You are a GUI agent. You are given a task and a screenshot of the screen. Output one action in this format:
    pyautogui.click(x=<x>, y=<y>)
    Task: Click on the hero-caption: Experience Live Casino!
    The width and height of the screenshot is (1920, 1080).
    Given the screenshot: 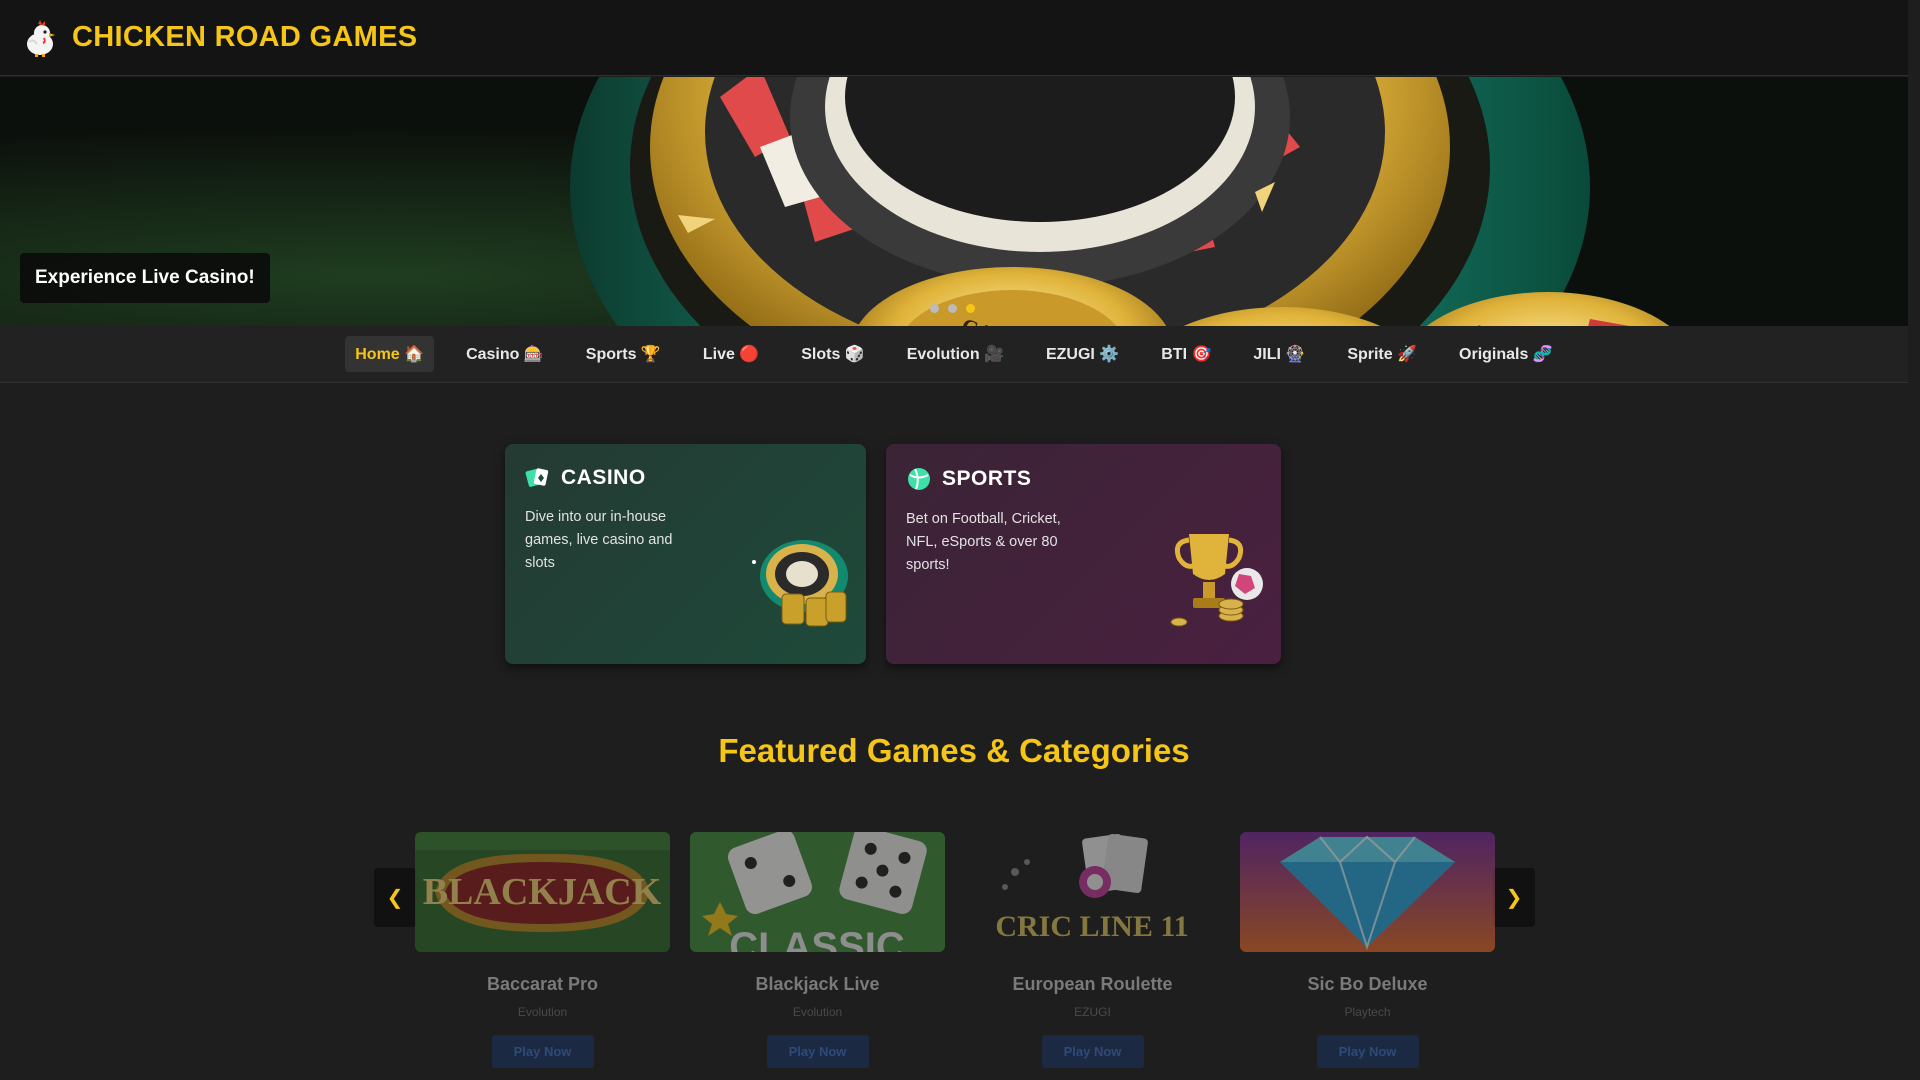 What is the action you would take?
    pyautogui.click(x=145, y=278)
    